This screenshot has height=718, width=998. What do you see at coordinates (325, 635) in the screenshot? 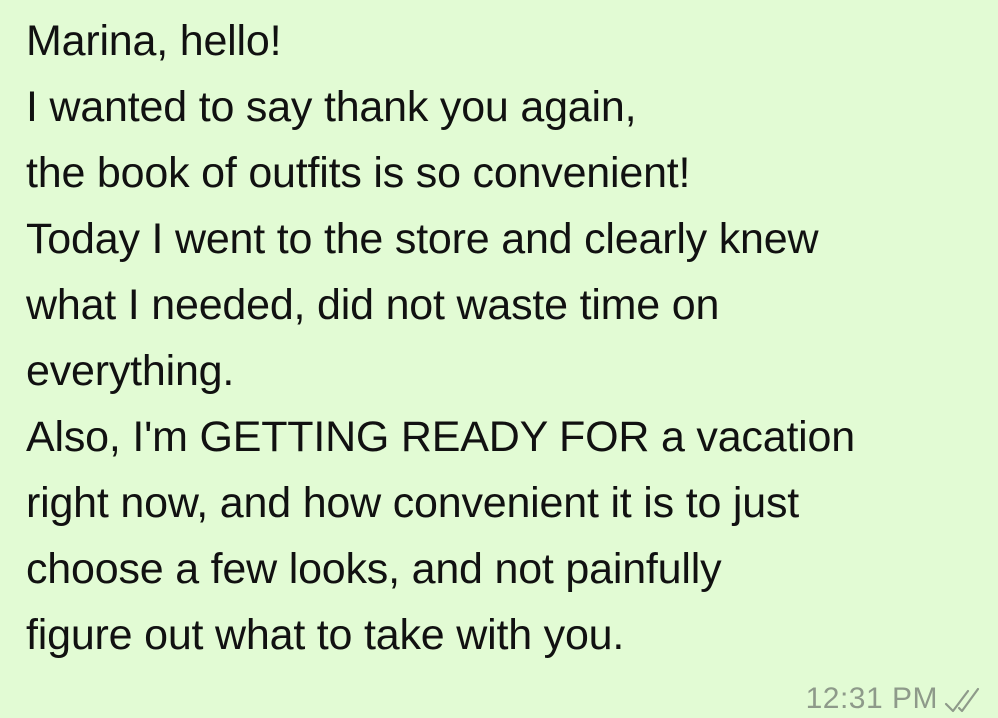
I see `message-line: figure out what to take with you.` at bounding box center [325, 635].